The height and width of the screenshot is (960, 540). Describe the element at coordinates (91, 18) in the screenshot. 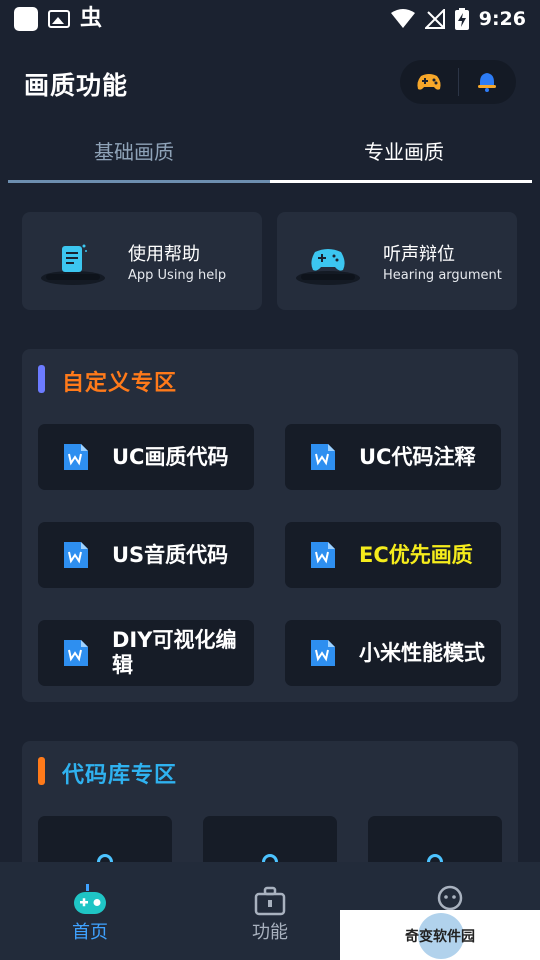

I see `bug-notification-icon: 虫` at that location.